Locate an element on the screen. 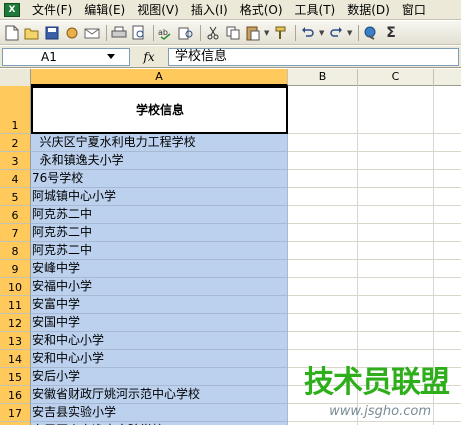 This screenshot has height=425, width=461. column-header-b: B is located at coordinates (323, 77).